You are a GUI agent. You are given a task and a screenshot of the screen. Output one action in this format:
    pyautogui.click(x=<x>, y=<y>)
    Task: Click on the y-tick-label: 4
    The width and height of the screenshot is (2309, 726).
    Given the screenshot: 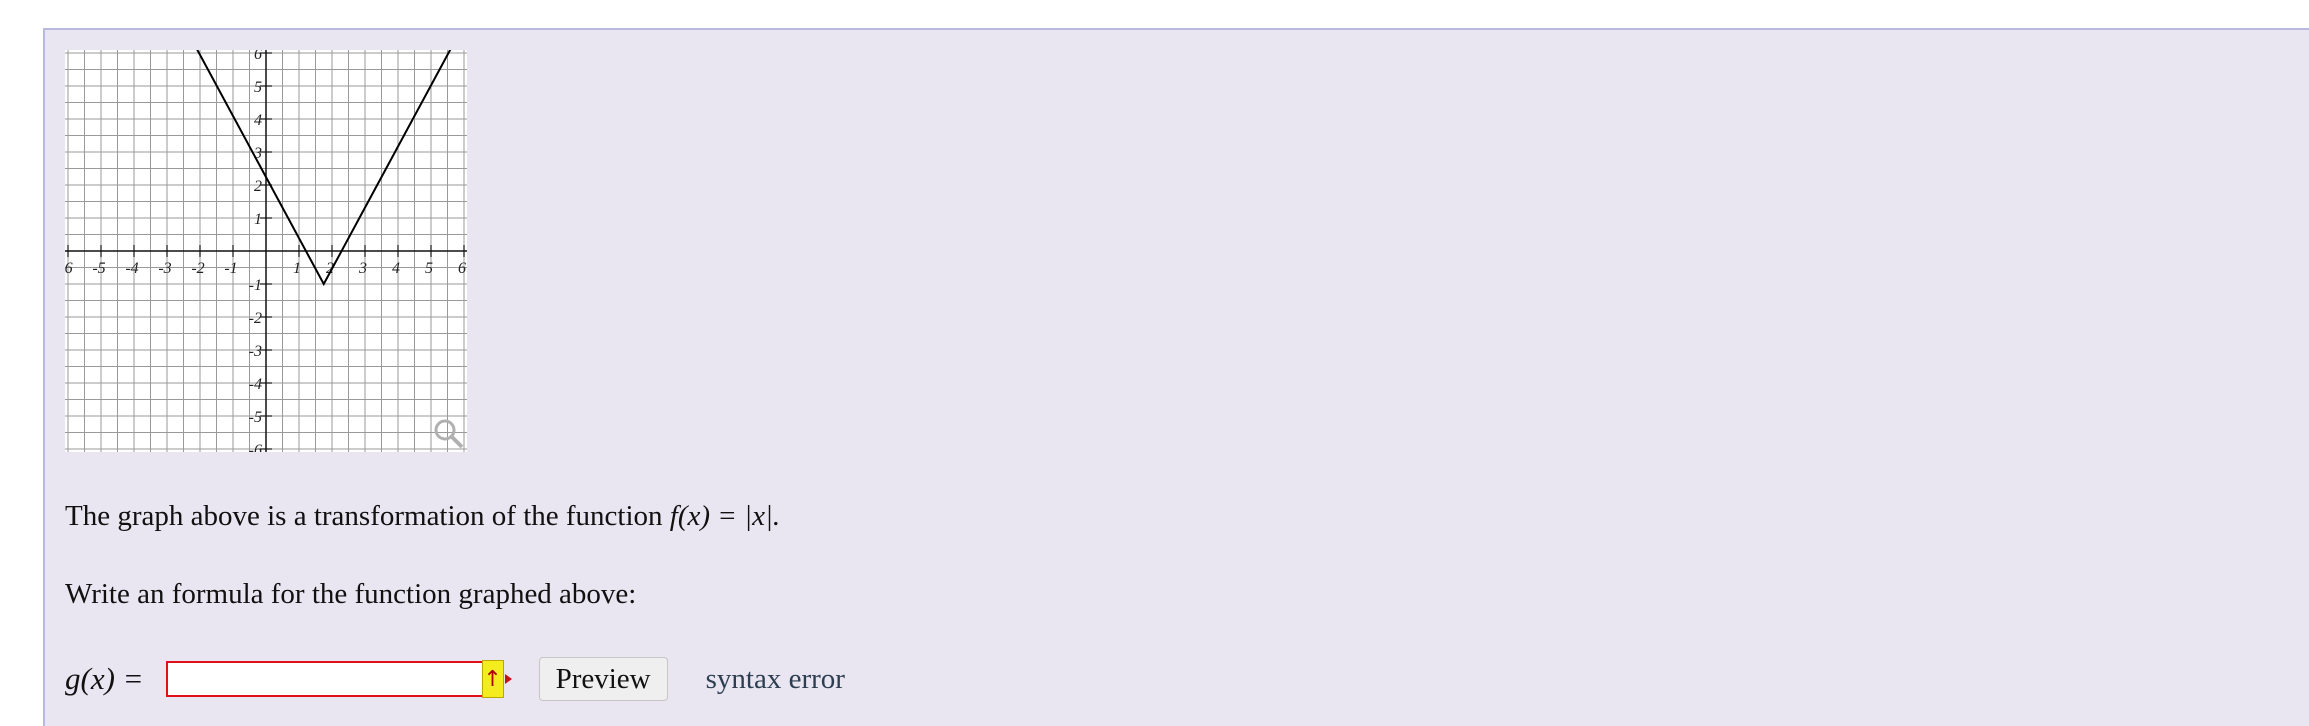 What is the action you would take?
    pyautogui.click(x=258, y=120)
    